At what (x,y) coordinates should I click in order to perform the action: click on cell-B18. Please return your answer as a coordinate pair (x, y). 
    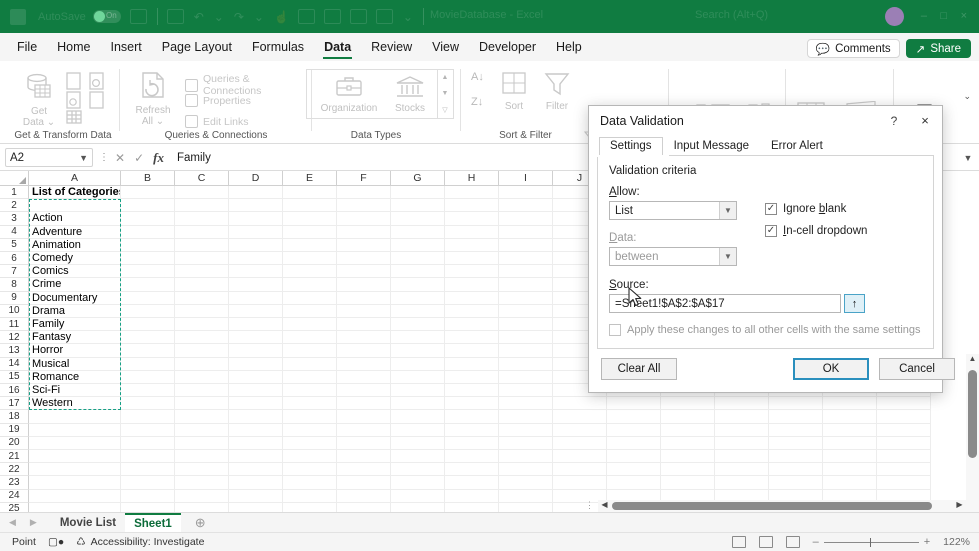
    Looking at the image, I should click on (148, 417).